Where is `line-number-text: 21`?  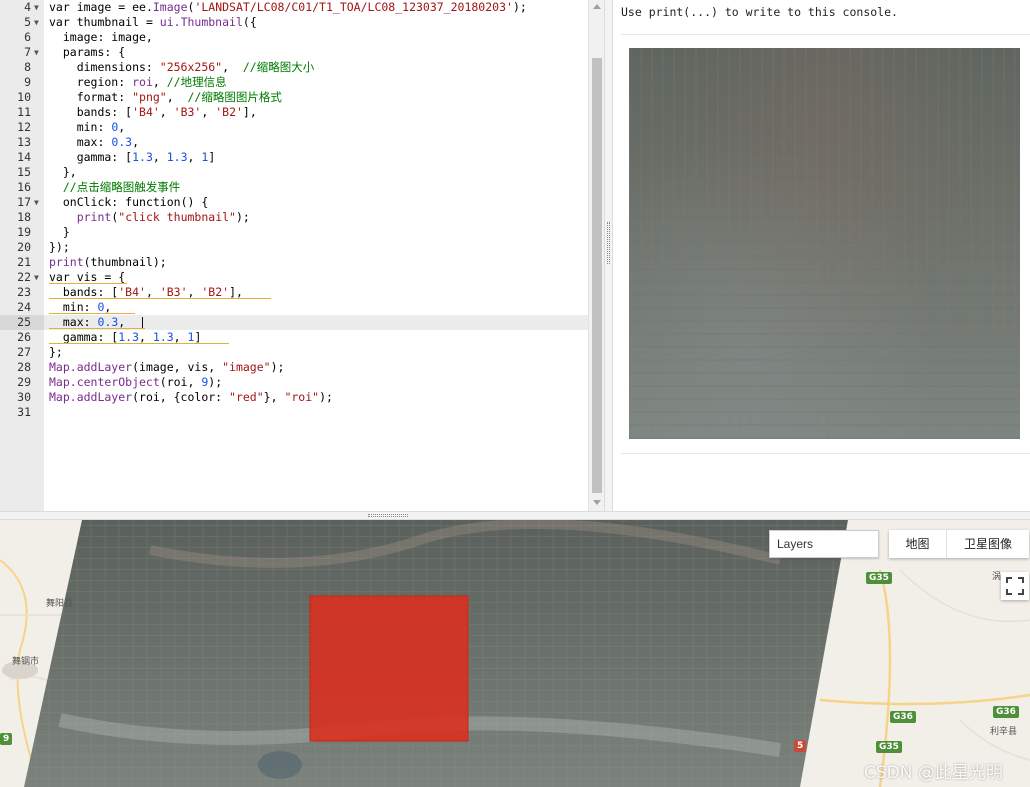
line-number-text: 21 is located at coordinates (24, 262).